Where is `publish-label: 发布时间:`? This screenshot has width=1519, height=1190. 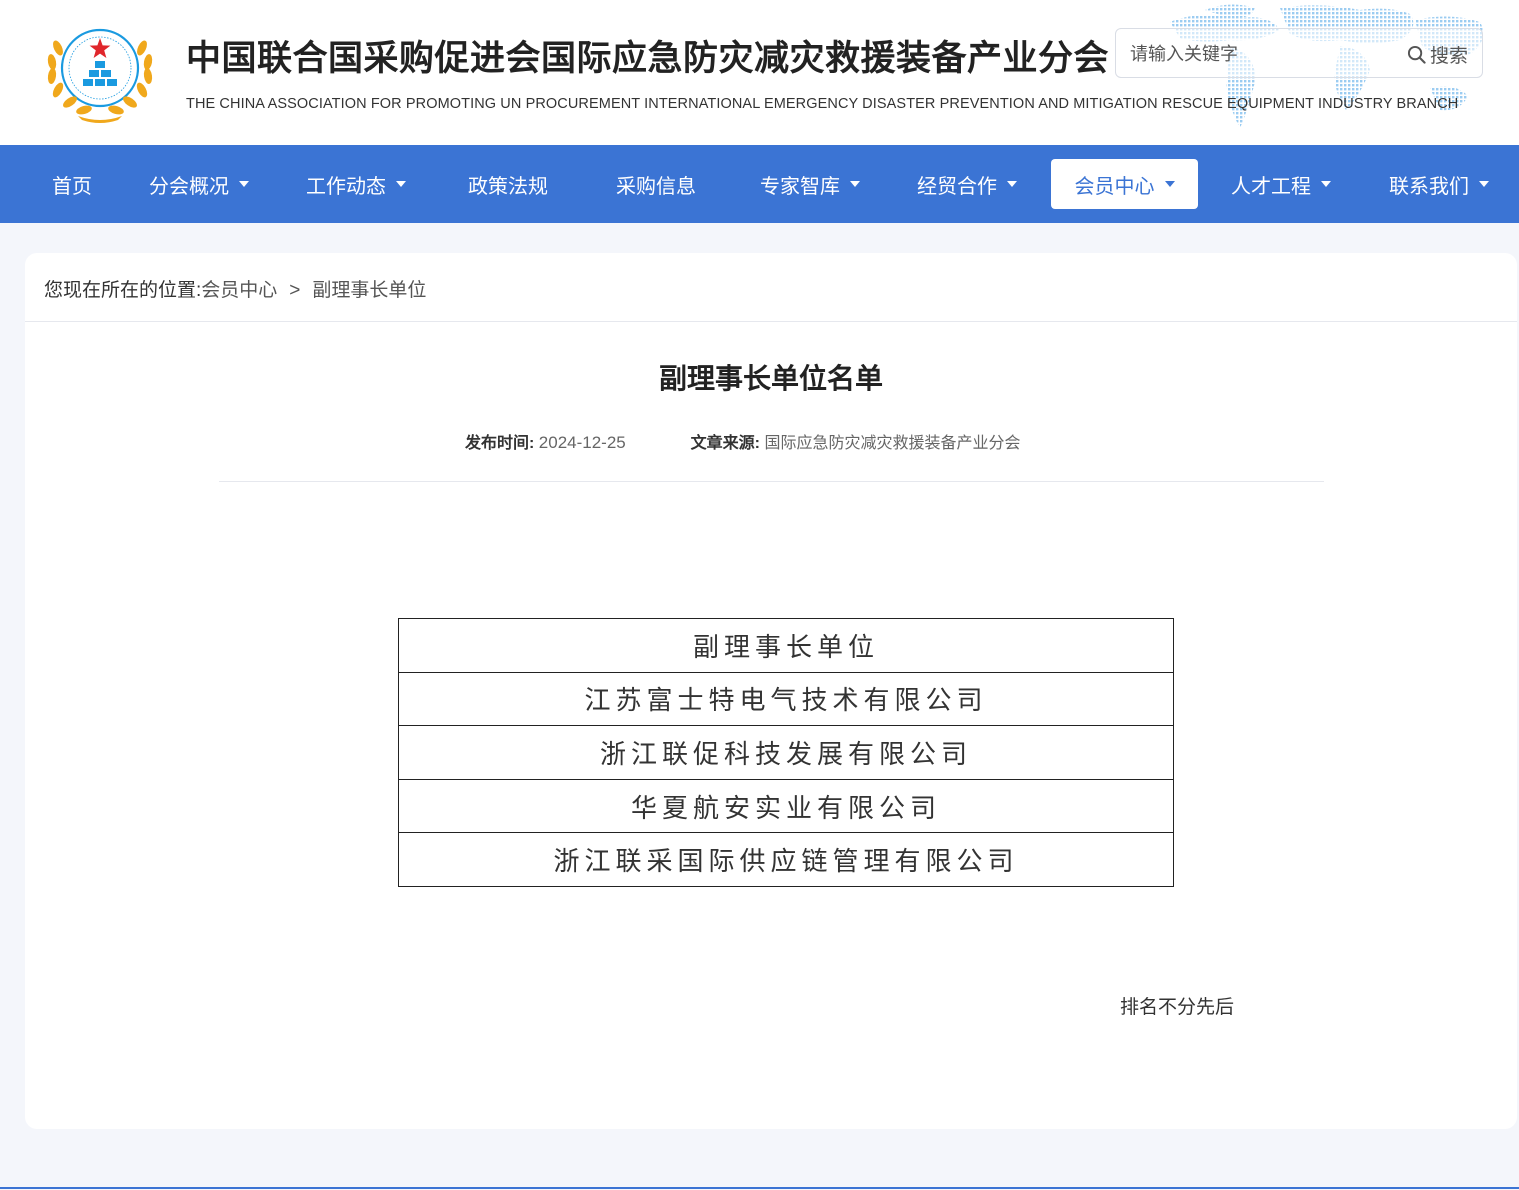 publish-label: 发布时间: is located at coordinates (500, 443).